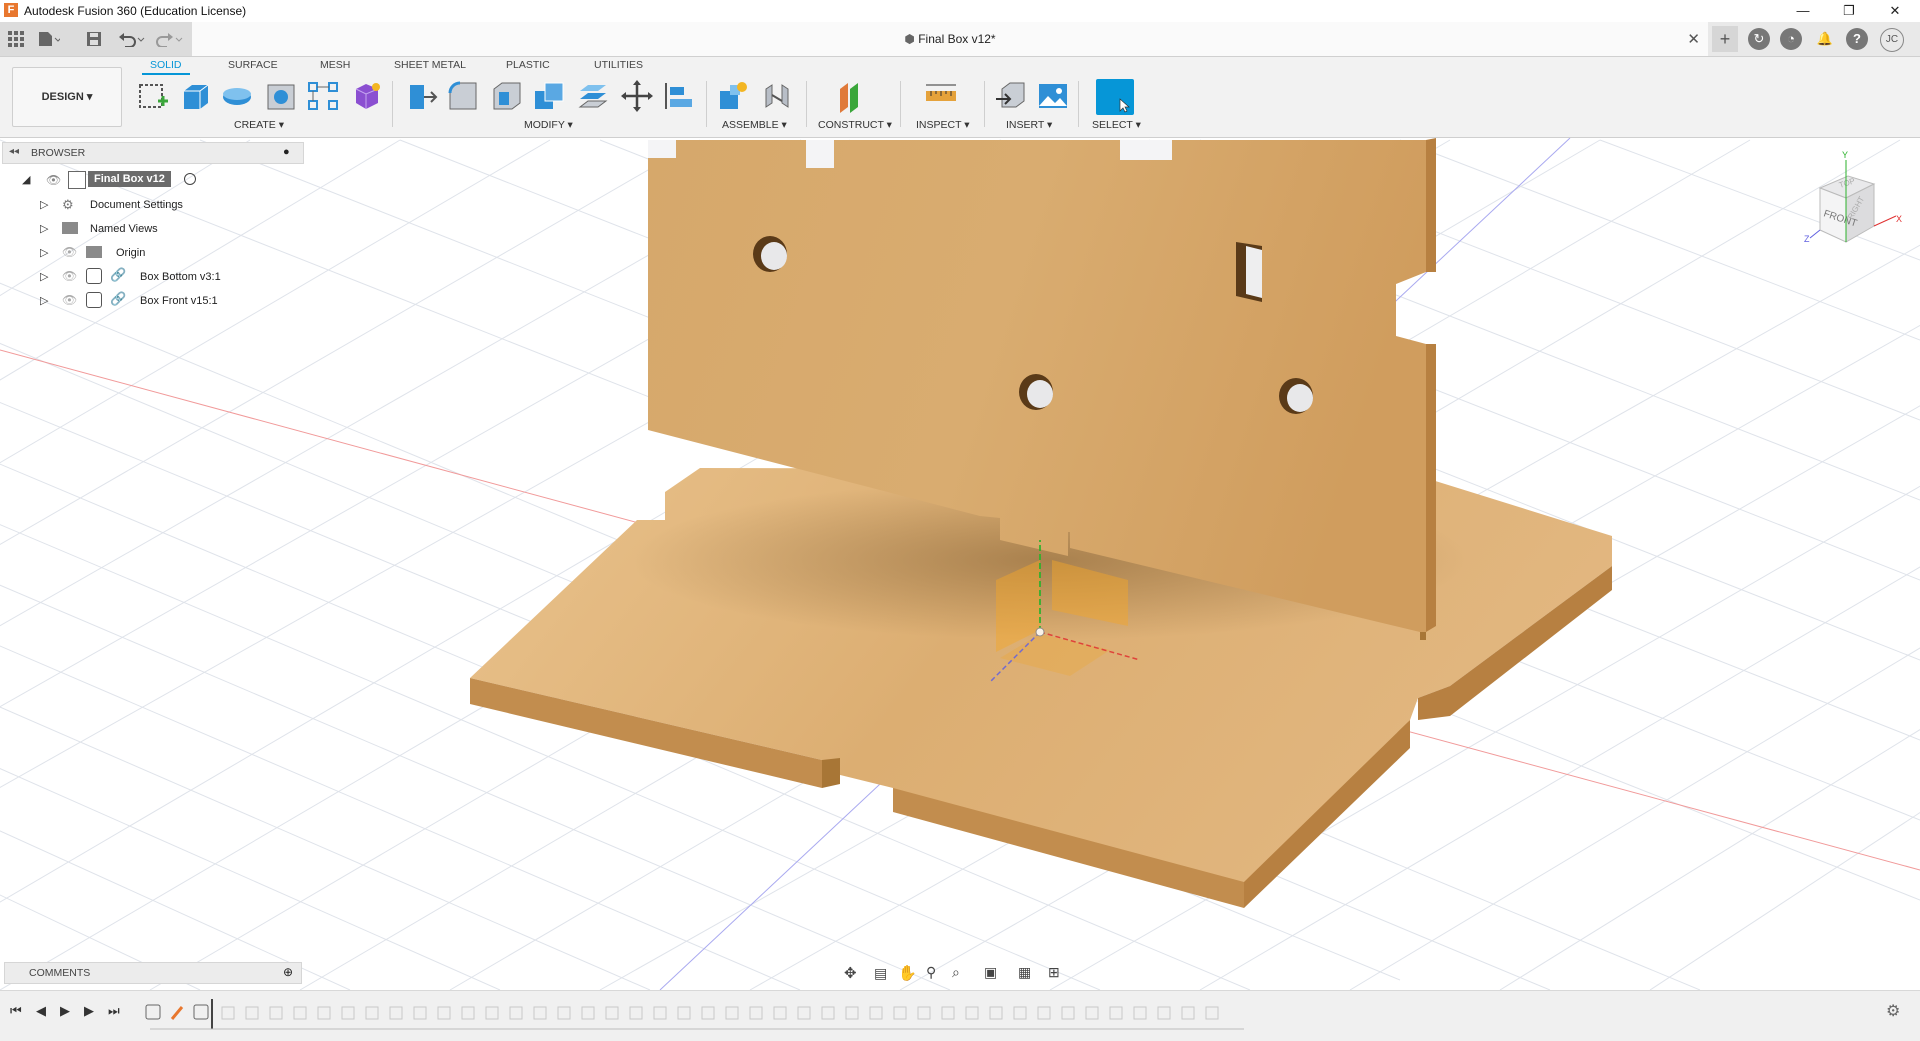 The height and width of the screenshot is (1041, 1920). I want to click on browser-item: ▷ 👁 🔗 Box Front v15:1, so click(152, 301).